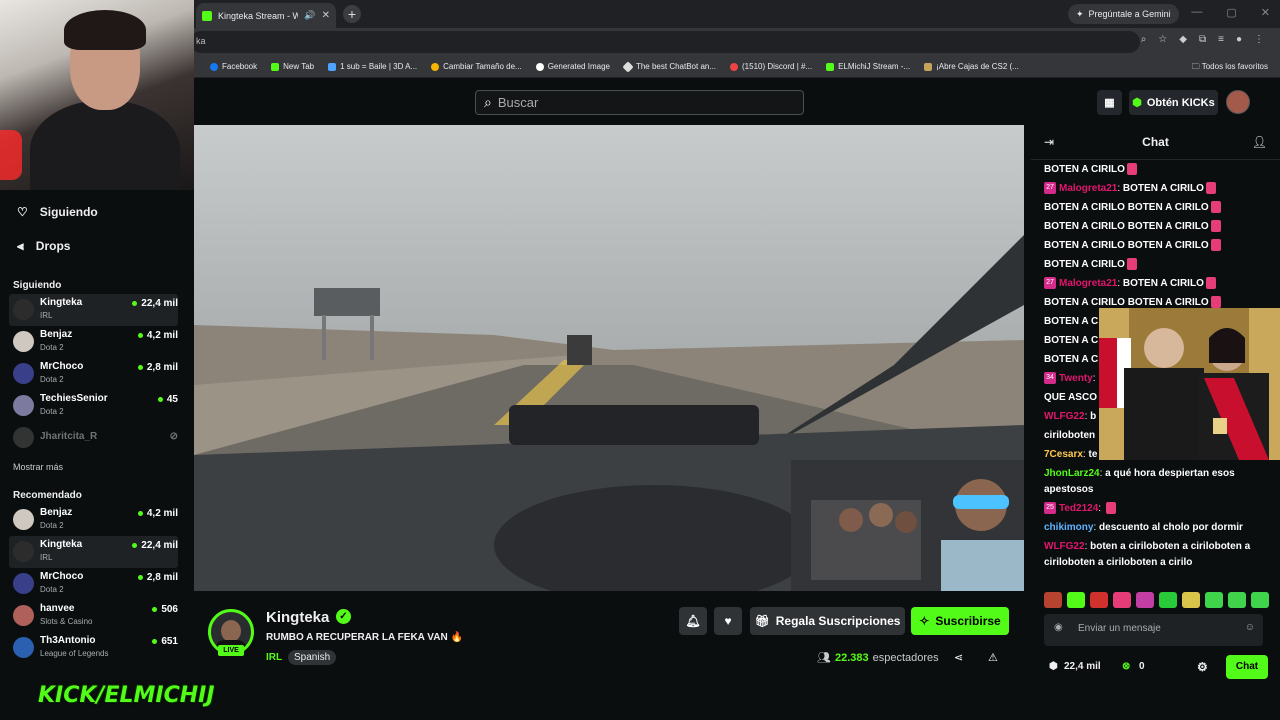 The width and height of the screenshot is (1280, 720). I want to click on chat-text: te, so click(1093, 454).